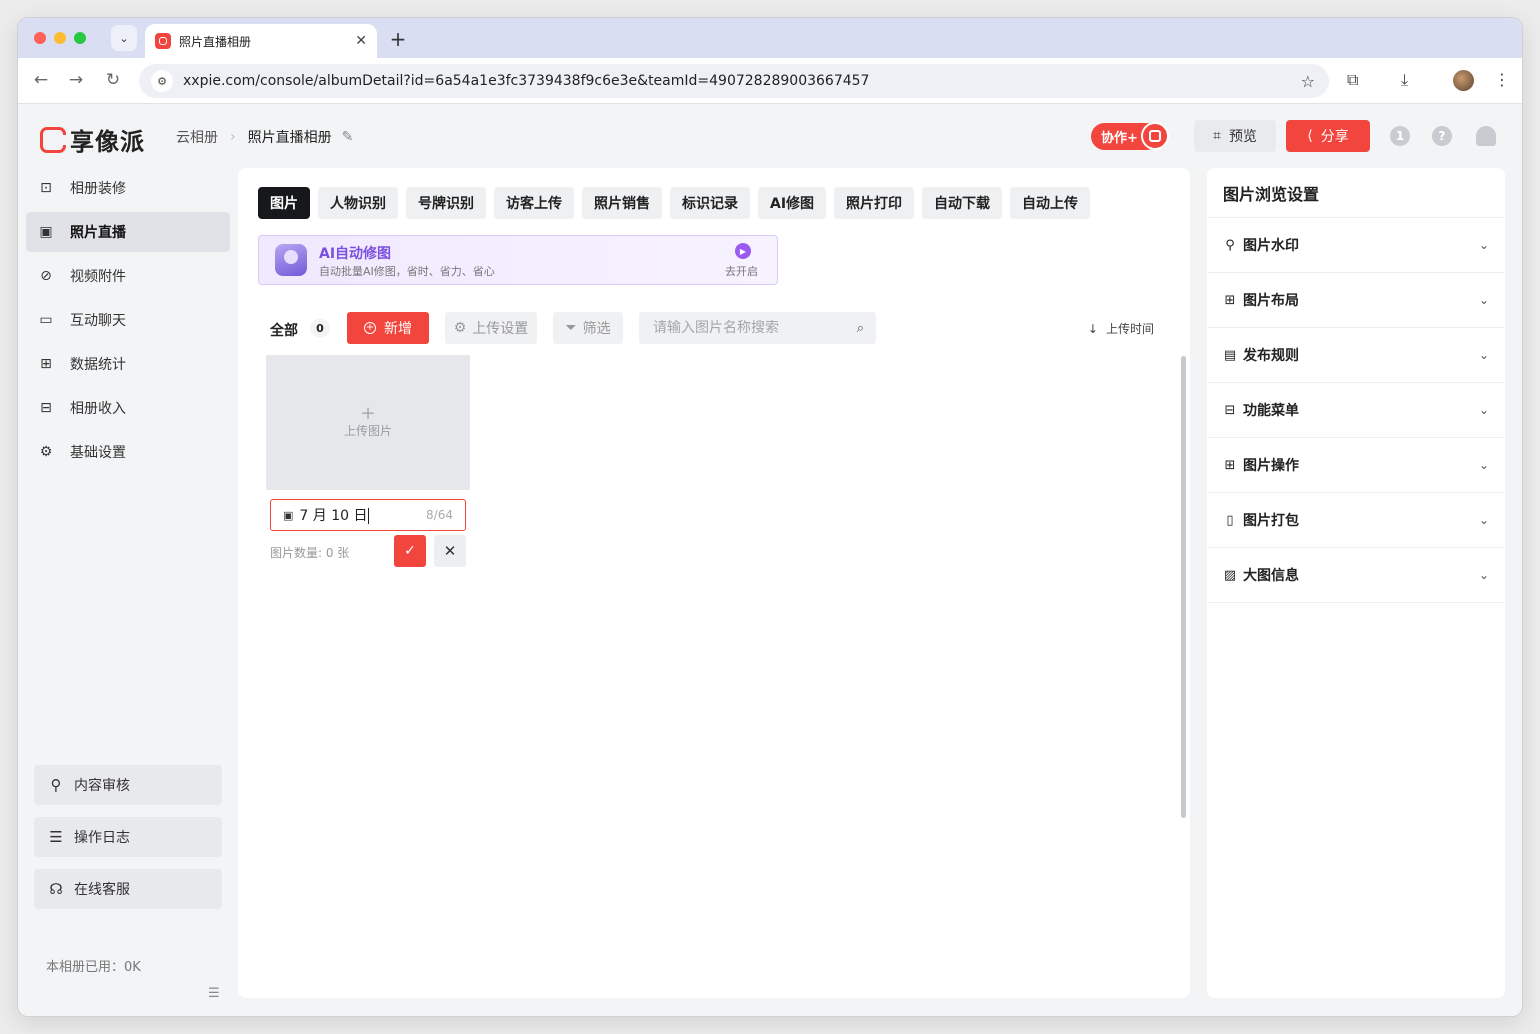 The height and width of the screenshot is (1034, 1540). Describe the element at coordinates (358, 203) in the screenshot. I see `tab-face-recognition: 人物识别` at that location.